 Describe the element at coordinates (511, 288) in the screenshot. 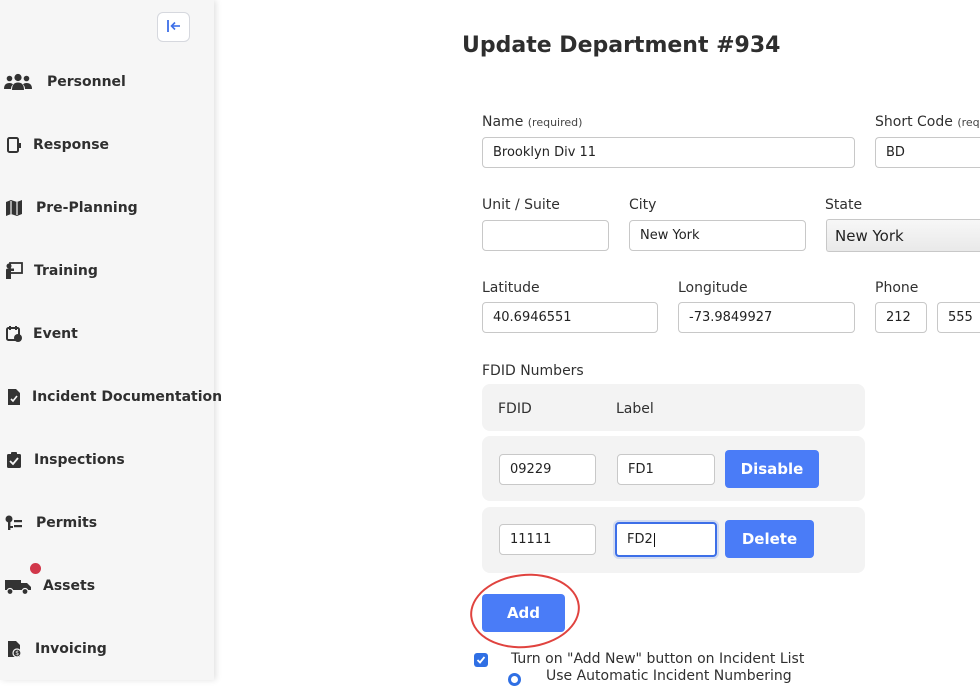

I see `latitude-label: Latitude` at that location.